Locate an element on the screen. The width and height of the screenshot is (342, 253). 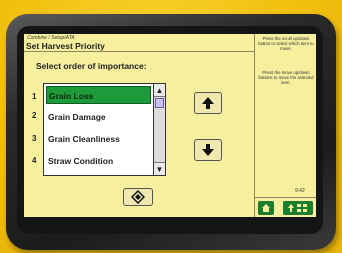
triangle-down-icon: ▼ is located at coordinates (159, 169).